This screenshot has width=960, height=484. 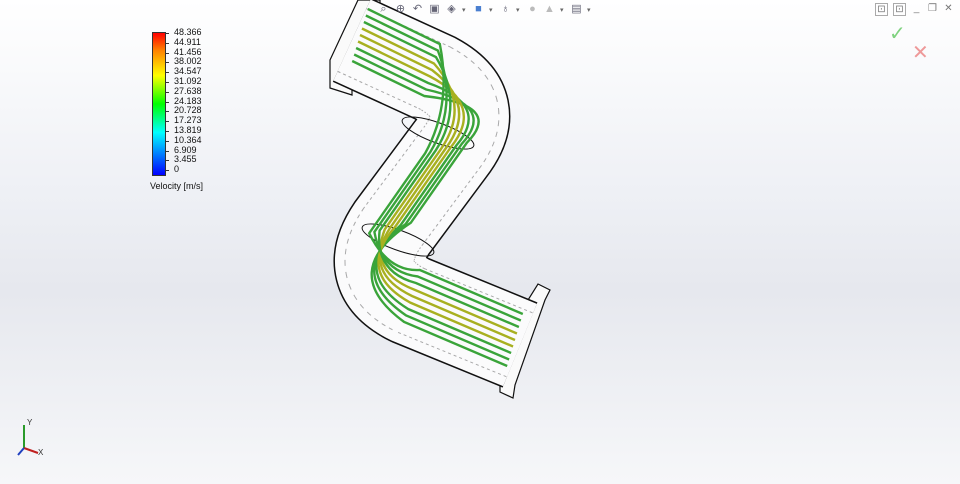 What do you see at coordinates (400, 9) in the screenshot?
I see `zoom-to-area-icon: ⊕` at bounding box center [400, 9].